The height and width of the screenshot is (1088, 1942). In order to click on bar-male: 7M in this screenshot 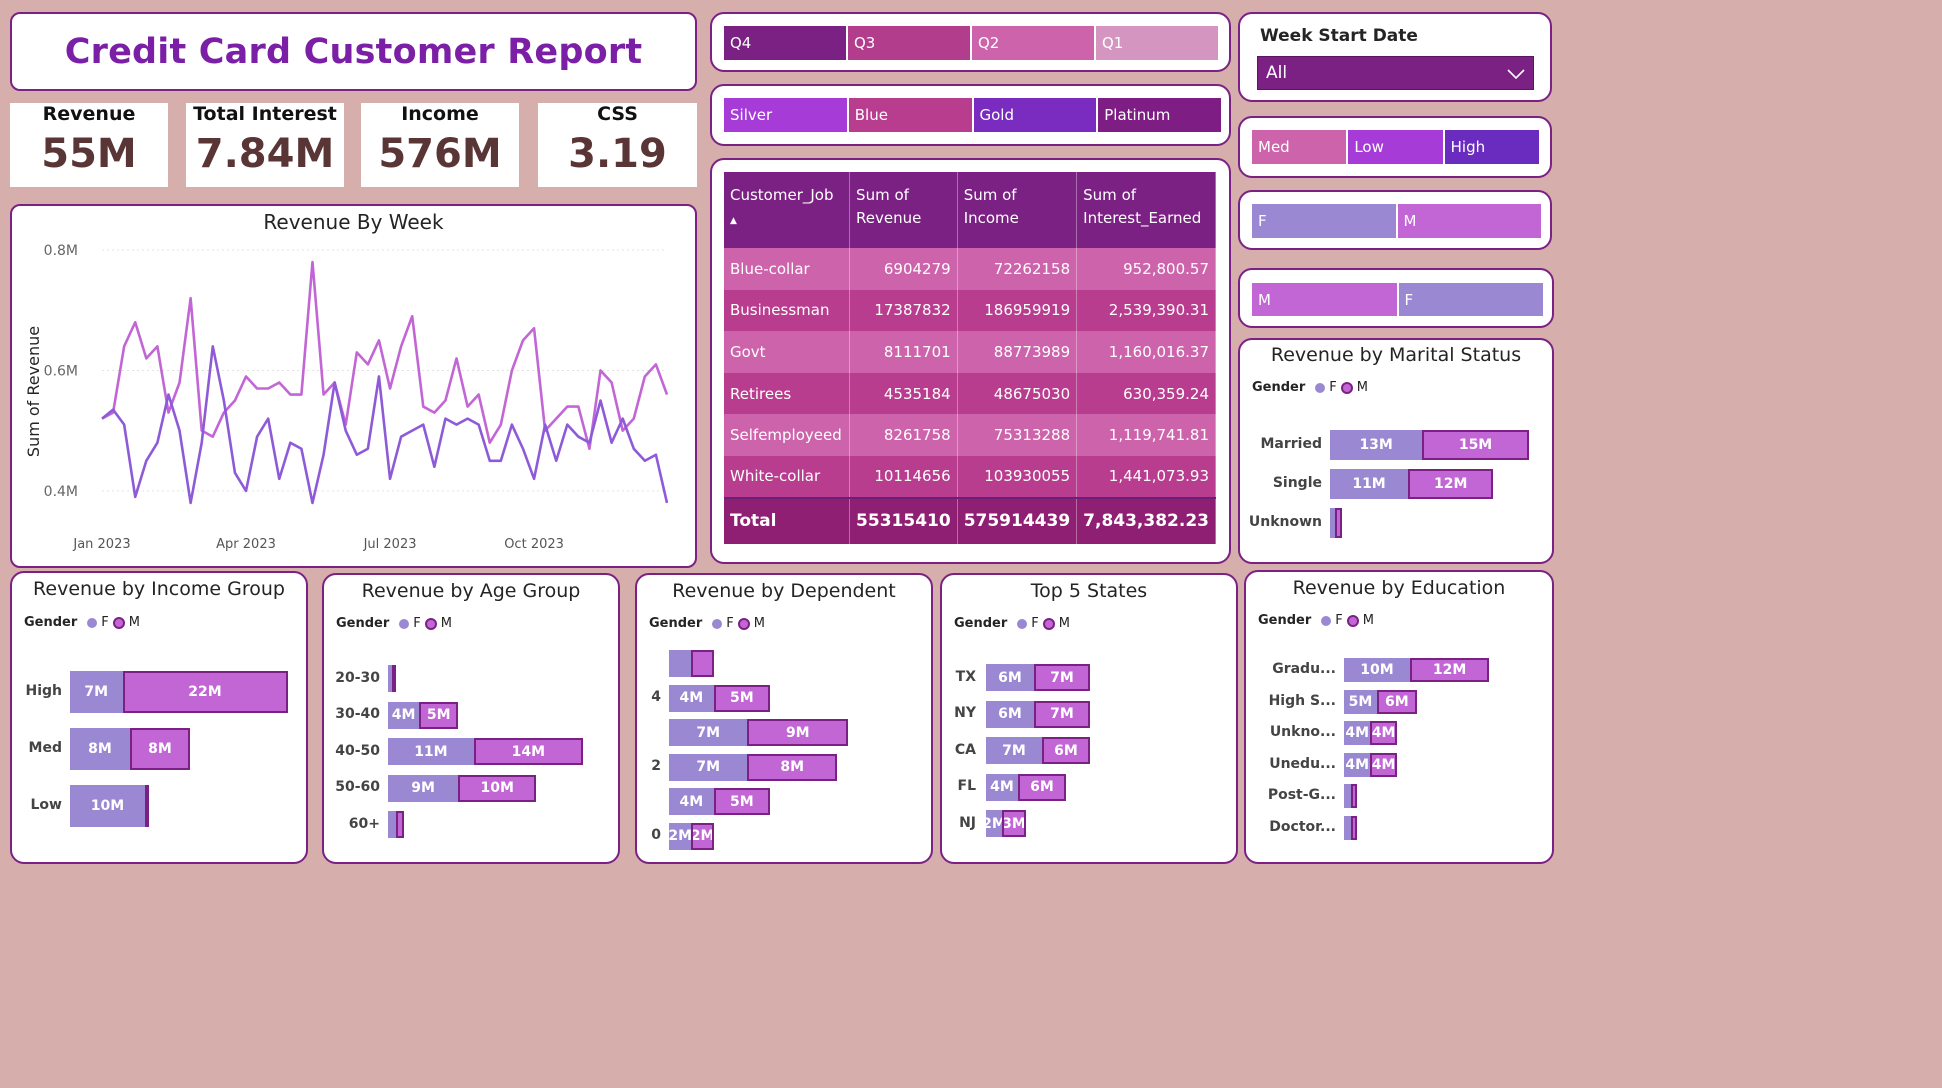, I will do `click(1062, 677)`.